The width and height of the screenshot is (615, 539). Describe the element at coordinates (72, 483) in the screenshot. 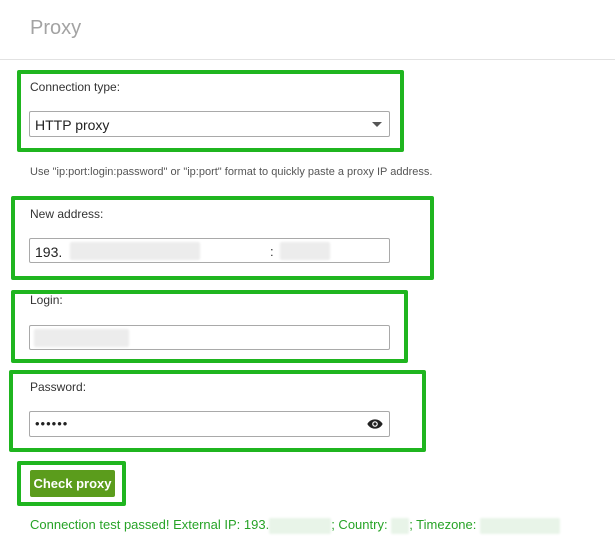

I see `check-proxy-button: Check proxy` at that location.